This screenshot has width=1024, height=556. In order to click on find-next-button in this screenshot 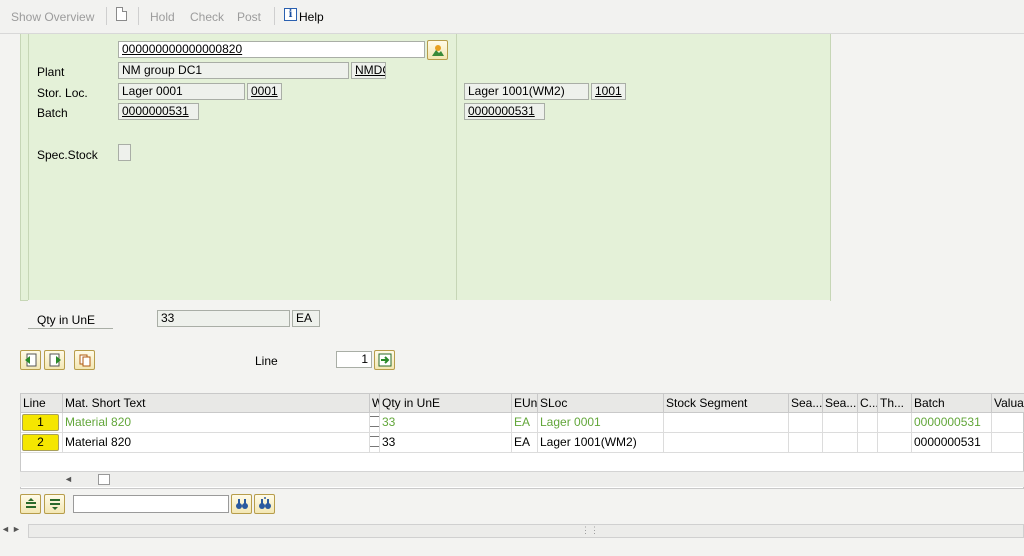, I will do `click(264, 504)`.